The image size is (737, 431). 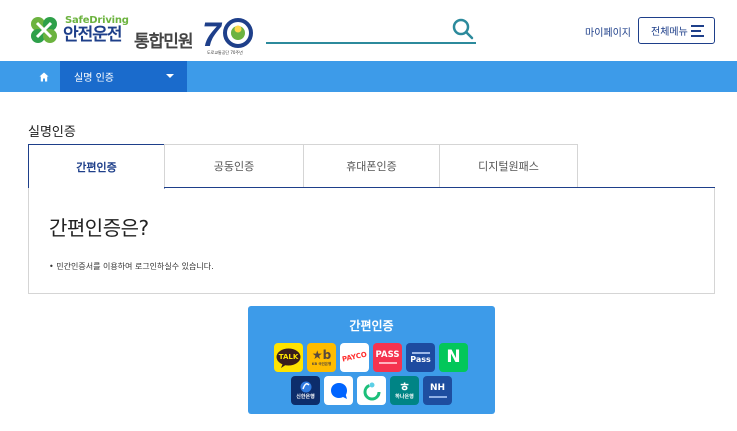 I want to click on anniversary-70-icon: 7, so click(x=227, y=35).